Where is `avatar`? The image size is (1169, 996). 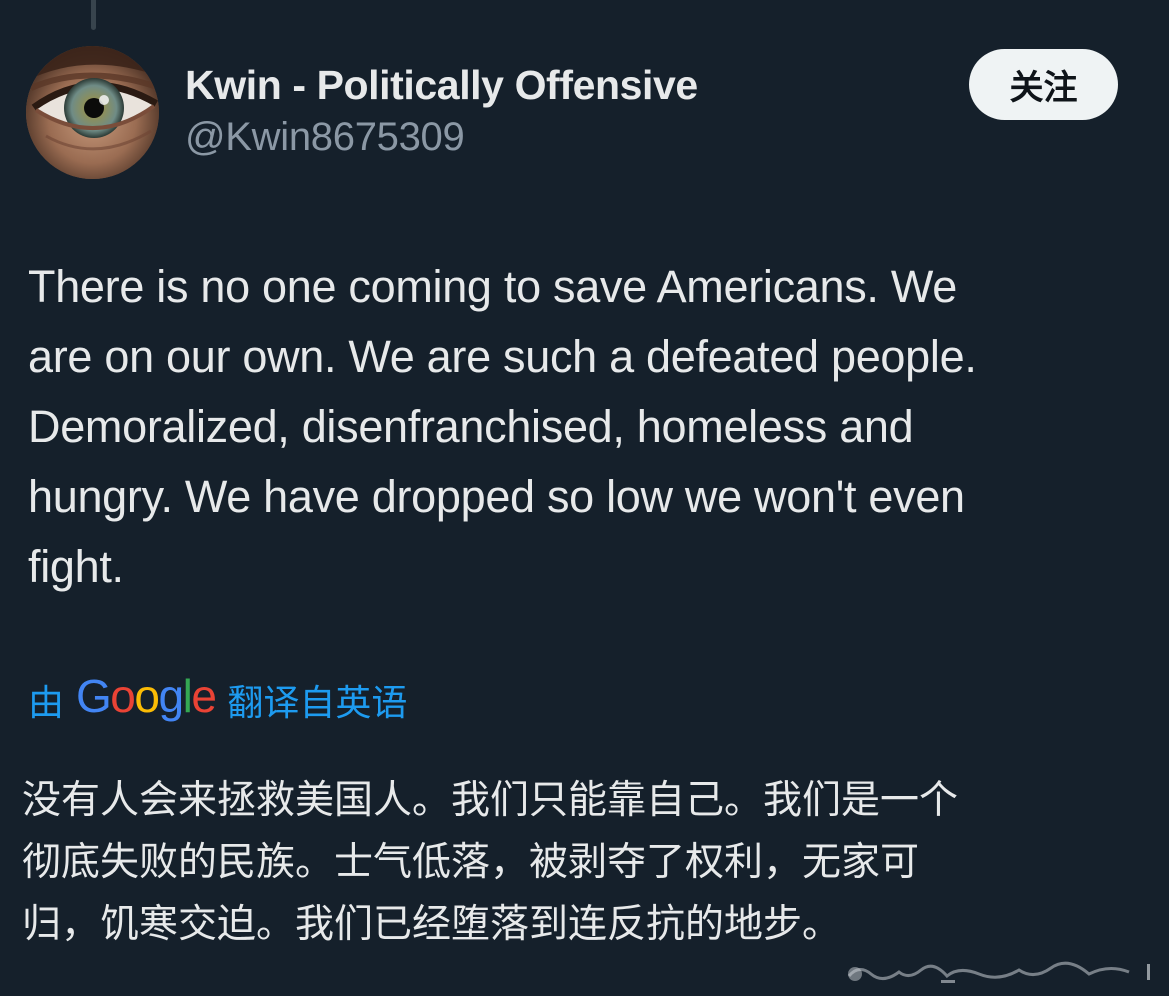
avatar is located at coordinates (92, 112).